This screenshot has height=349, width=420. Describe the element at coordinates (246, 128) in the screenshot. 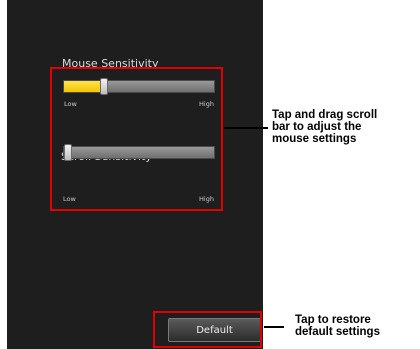

I see `drag-callout-line` at that location.